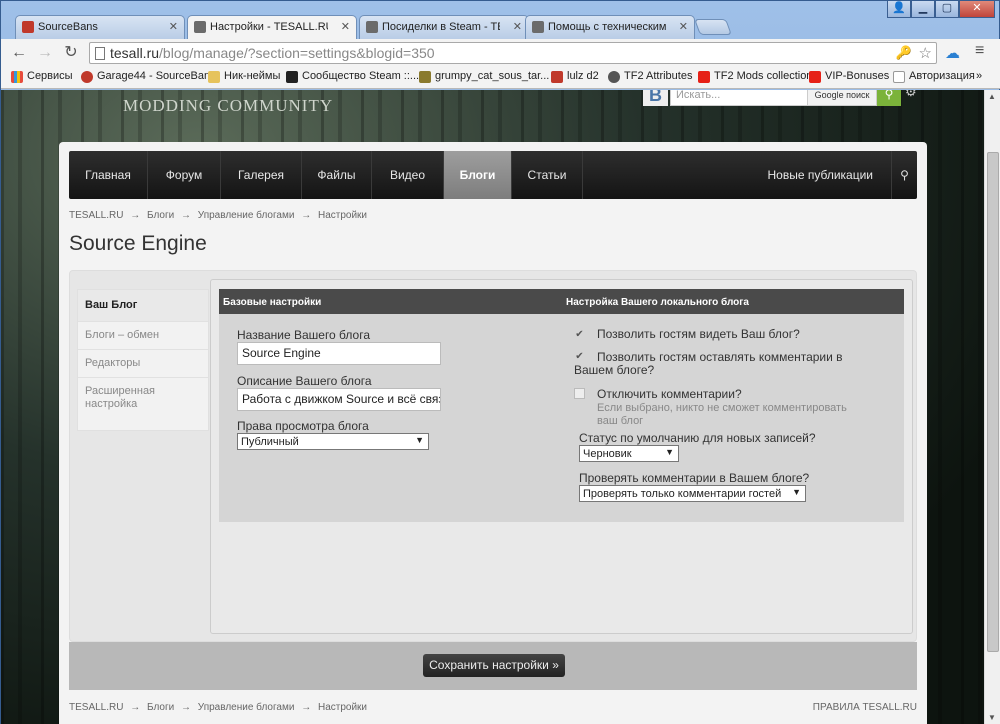 Image resolution: width=1000 pixels, height=724 pixels. Describe the element at coordinates (444, 27) in the screenshot. I see `tab-steam: Посиделки в Steam - TESALL ✕` at that location.